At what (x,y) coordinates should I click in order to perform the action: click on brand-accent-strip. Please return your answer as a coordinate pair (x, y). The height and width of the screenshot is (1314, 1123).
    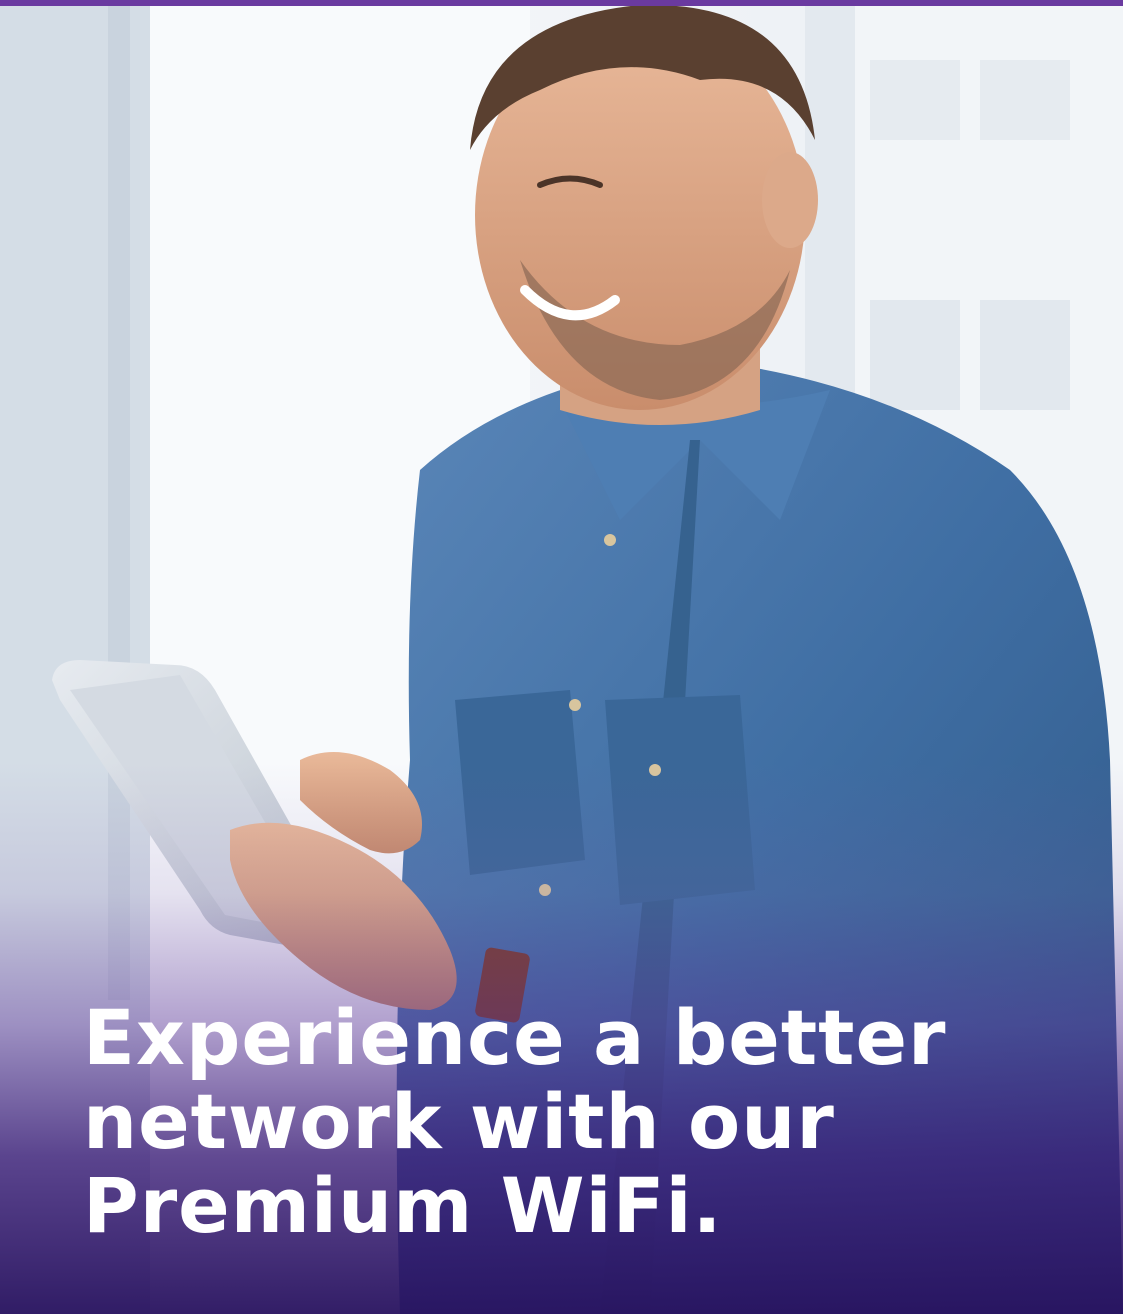
    Looking at the image, I should click on (561, 3).